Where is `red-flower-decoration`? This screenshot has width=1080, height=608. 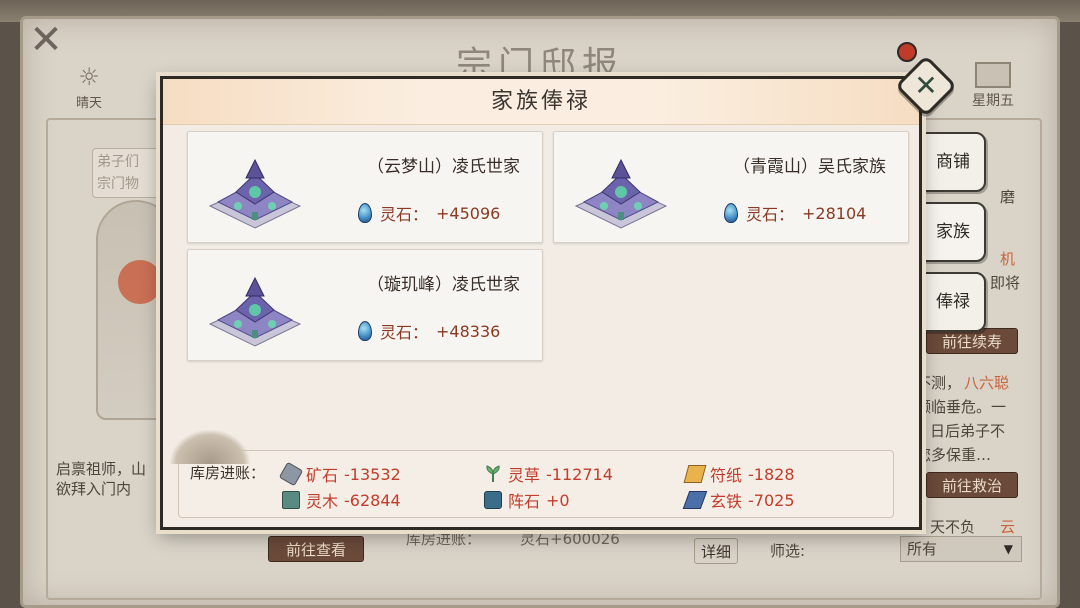
red-flower-decoration is located at coordinates (140, 282).